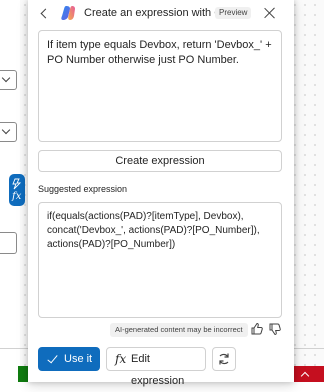 This screenshot has width=324, height=392. I want to click on copilot-logo-icon, so click(68, 13).